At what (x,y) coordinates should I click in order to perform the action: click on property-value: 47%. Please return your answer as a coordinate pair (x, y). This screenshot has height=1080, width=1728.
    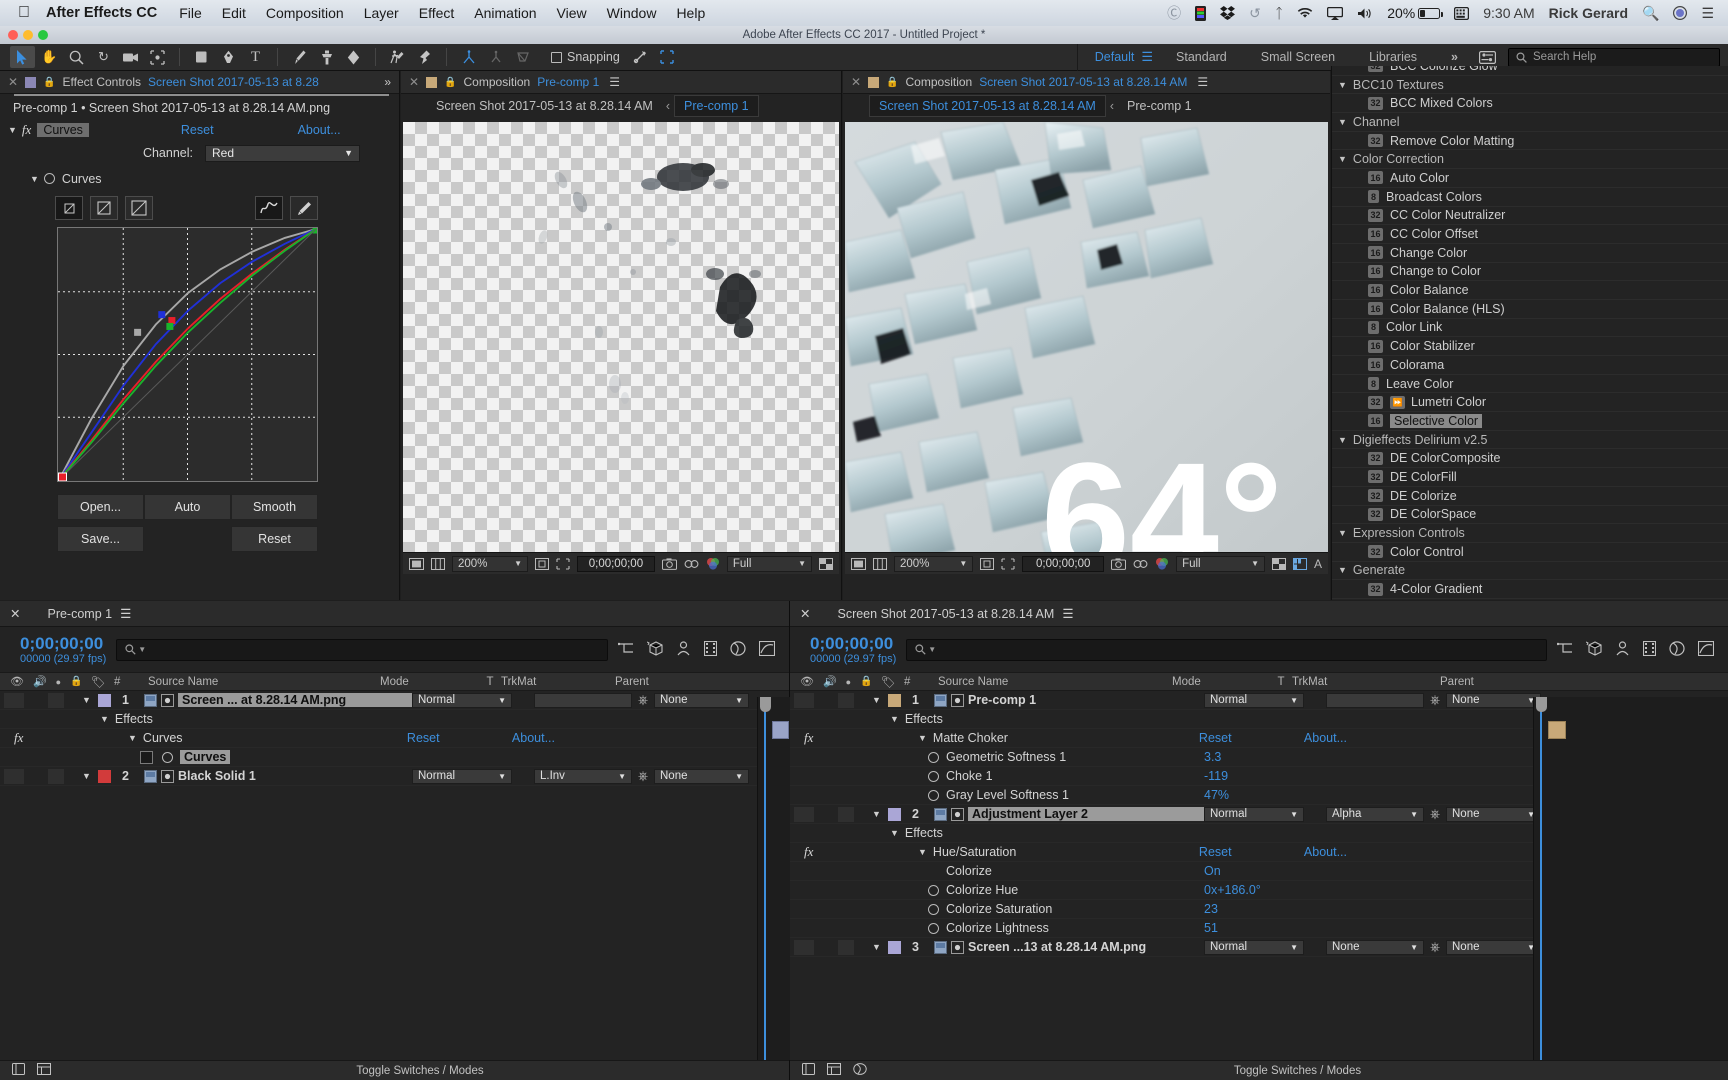
    Looking at the image, I should click on (1216, 795).